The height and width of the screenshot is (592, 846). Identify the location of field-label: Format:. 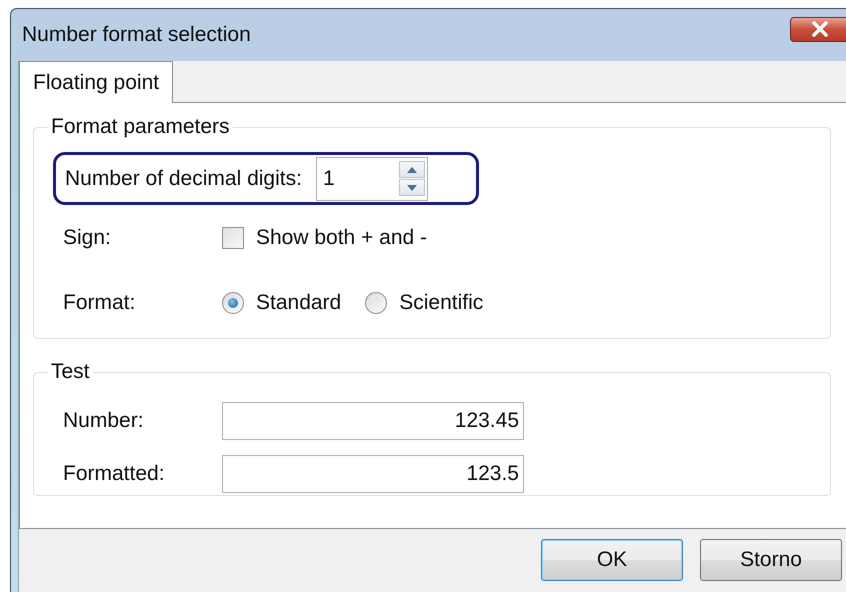
(99, 302).